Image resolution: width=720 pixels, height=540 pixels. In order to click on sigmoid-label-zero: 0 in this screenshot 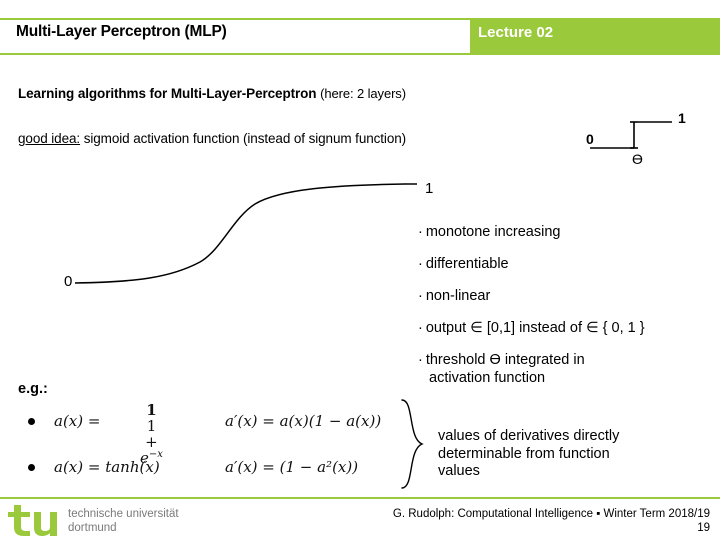, I will do `click(68, 281)`.